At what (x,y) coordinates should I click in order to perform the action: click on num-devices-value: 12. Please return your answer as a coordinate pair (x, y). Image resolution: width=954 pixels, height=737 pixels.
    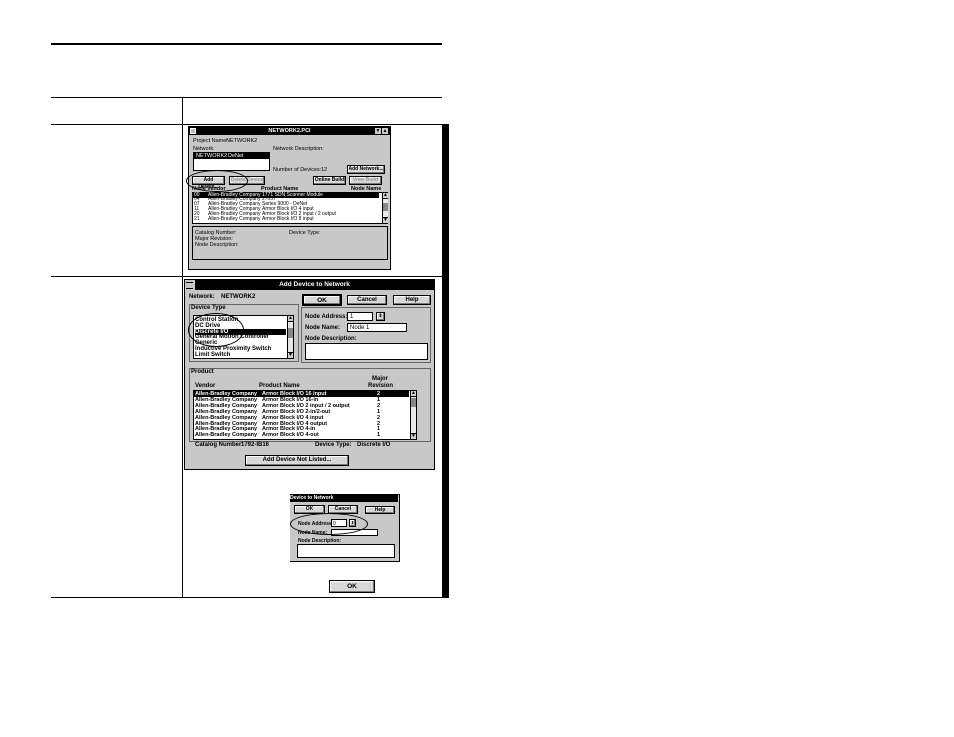
    Looking at the image, I should click on (324, 170).